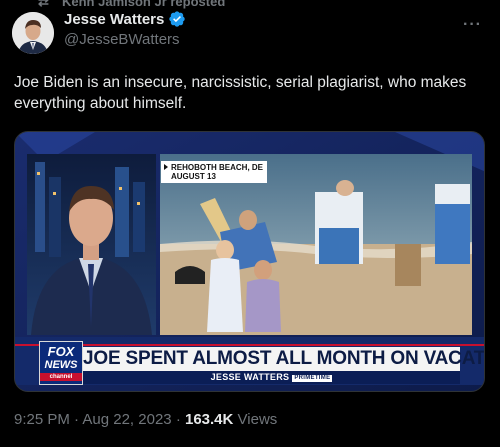 This screenshot has height=447, width=500. What do you see at coordinates (284, 359) in the screenshot?
I see `headline-chyron: JOE SPENT ALMOST ALL MONTH ON VACATION` at bounding box center [284, 359].